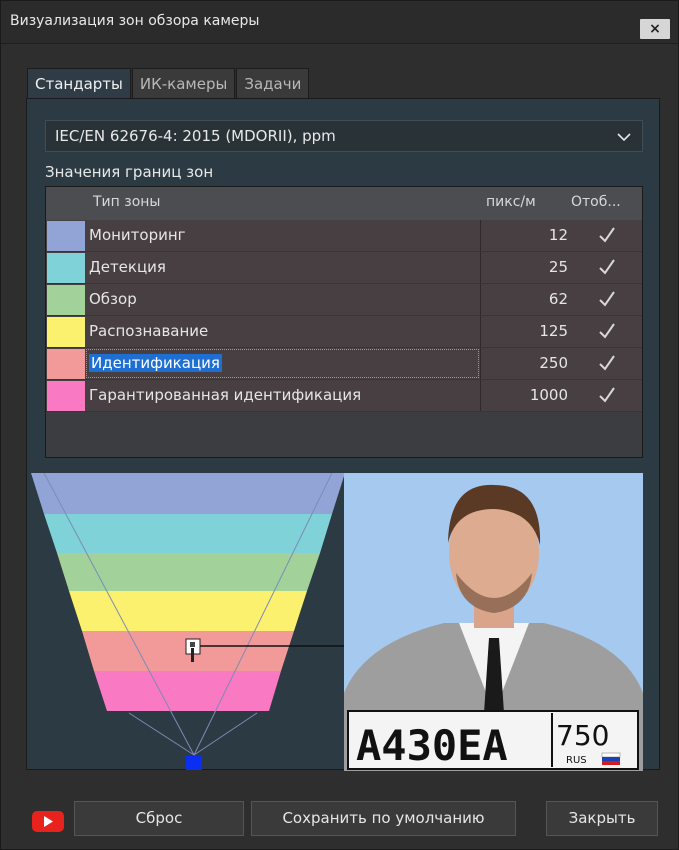  Describe the element at coordinates (159, 818) in the screenshot. I see `reset-button: Сброс` at that location.